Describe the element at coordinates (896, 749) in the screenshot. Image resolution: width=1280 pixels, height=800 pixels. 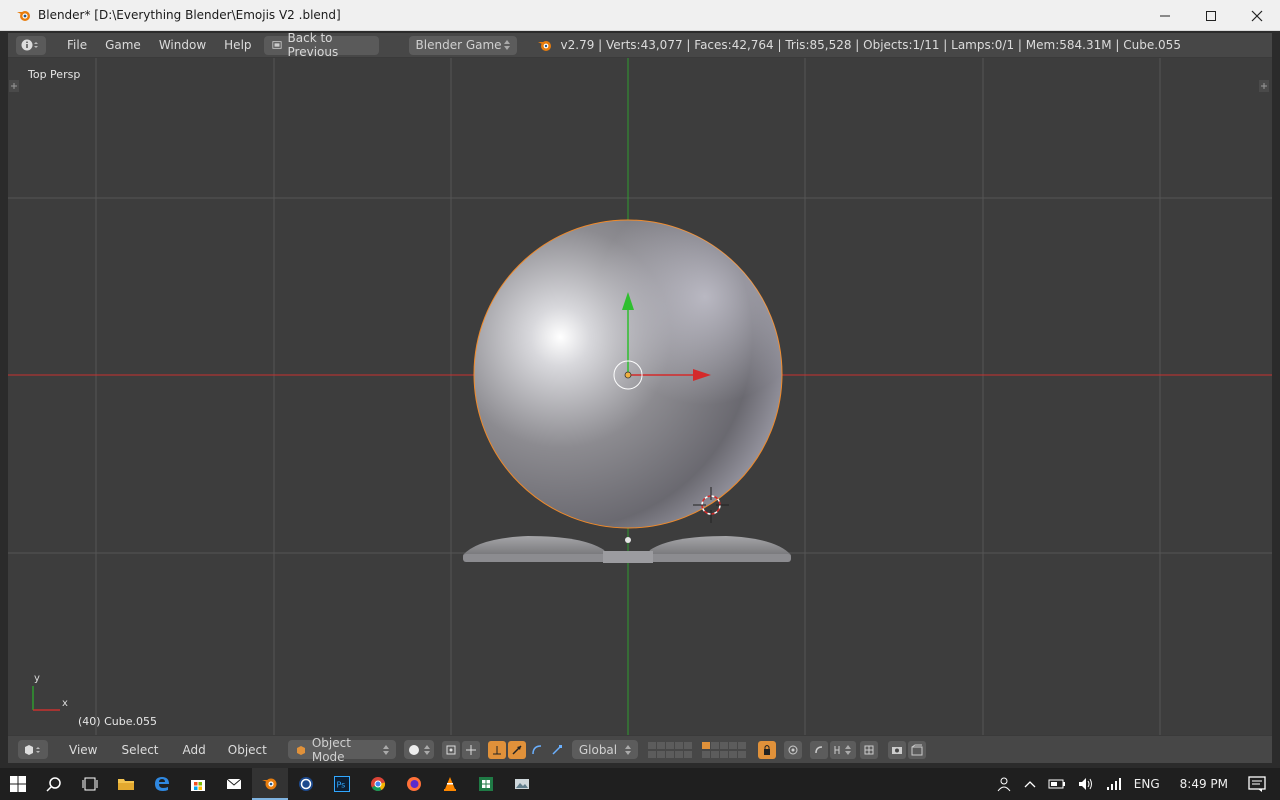
I see `render-still-icon` at that location.